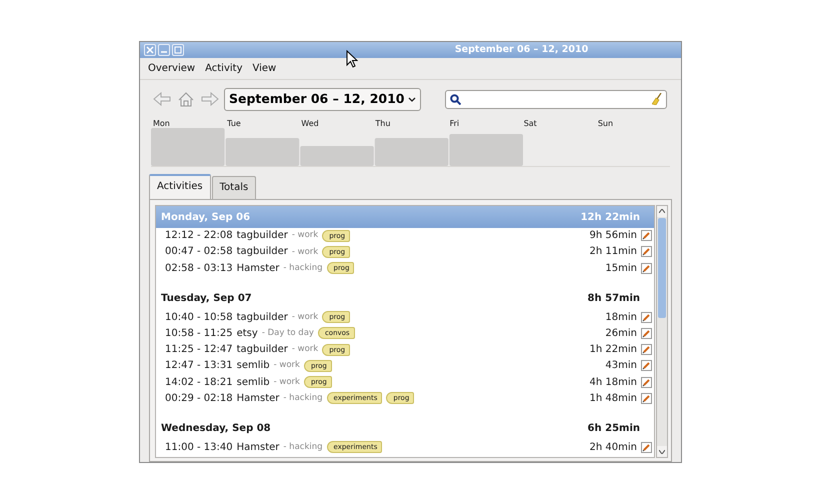 This screenshot has height=504, width=820. I want to click on duration: 2h 40min, so click(613, 447).